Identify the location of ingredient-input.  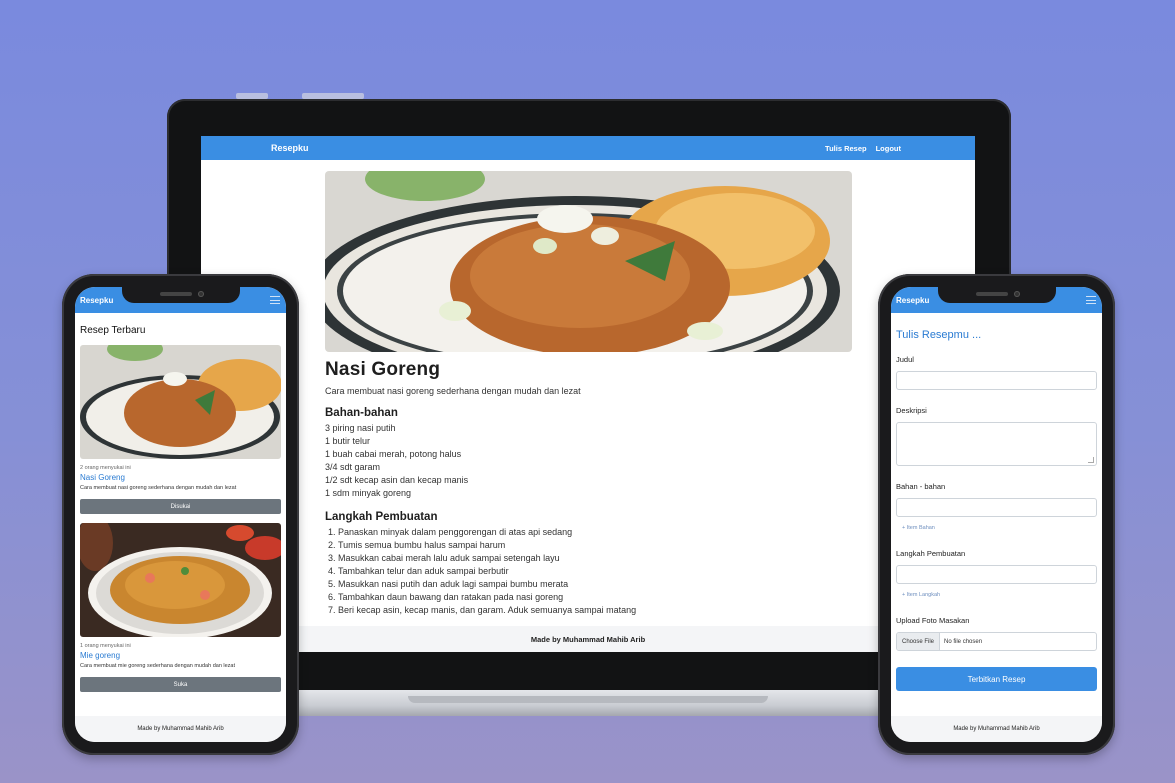
(996, 507).